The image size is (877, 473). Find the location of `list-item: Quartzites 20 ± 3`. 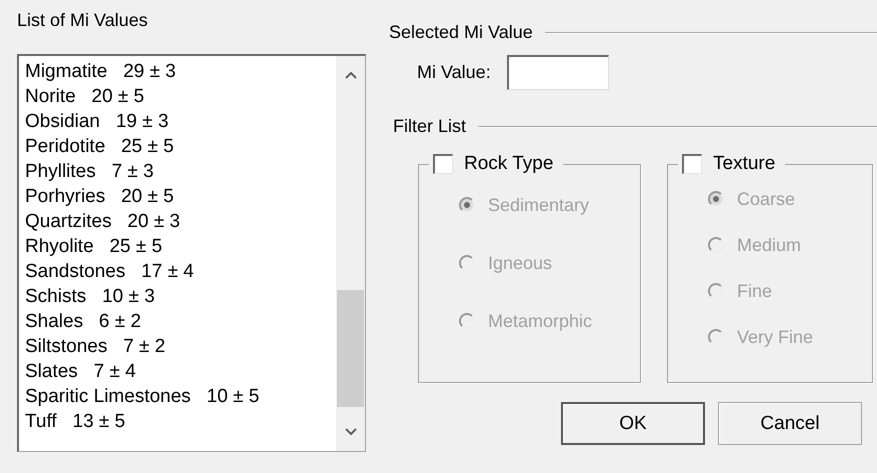

list-item: Quartzites 20 ± 3 is located at coordinates (180, 221).